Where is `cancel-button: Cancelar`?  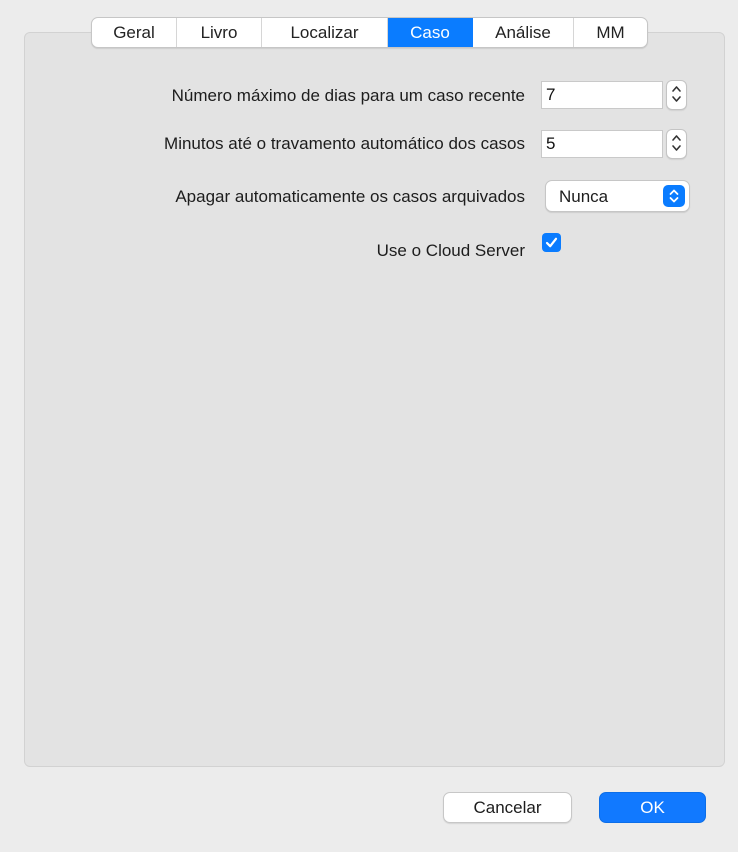
cancel-button: Cancelar is located at coordinates (507, 807).